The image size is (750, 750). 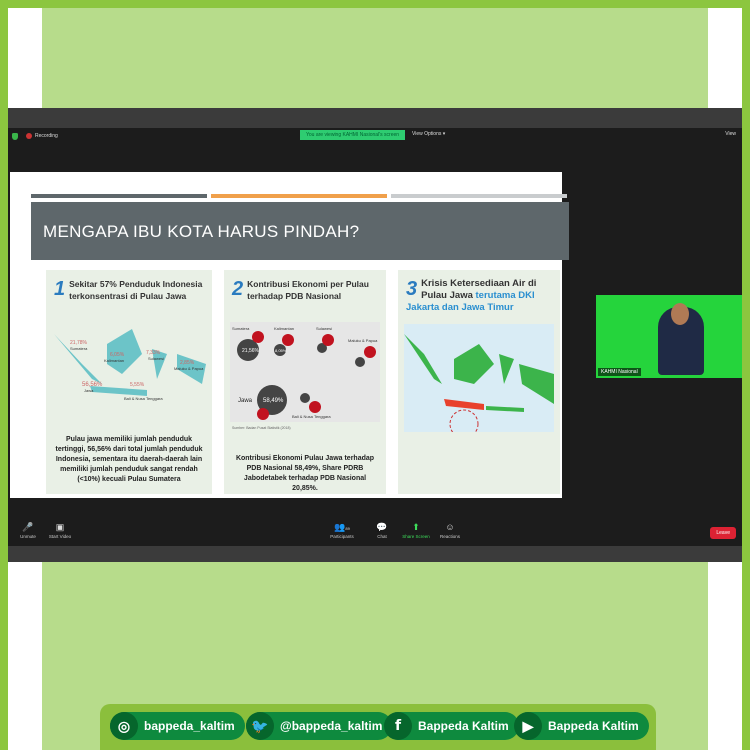 I want to click on instagram-label: bappeda_kaltim, so click(x=189, y=726).